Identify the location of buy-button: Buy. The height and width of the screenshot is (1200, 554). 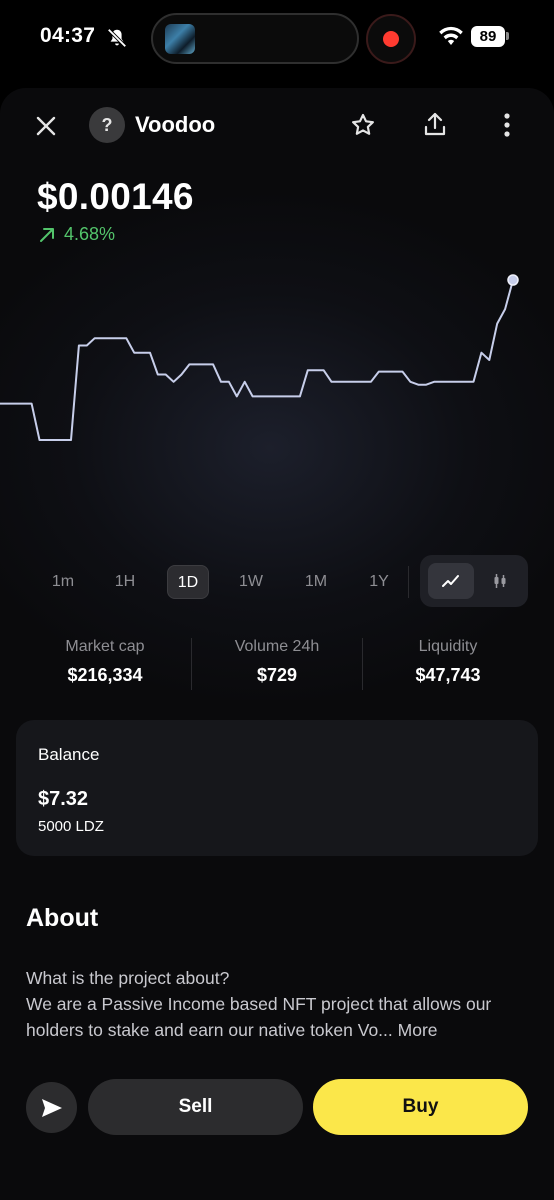
(420, 1107).